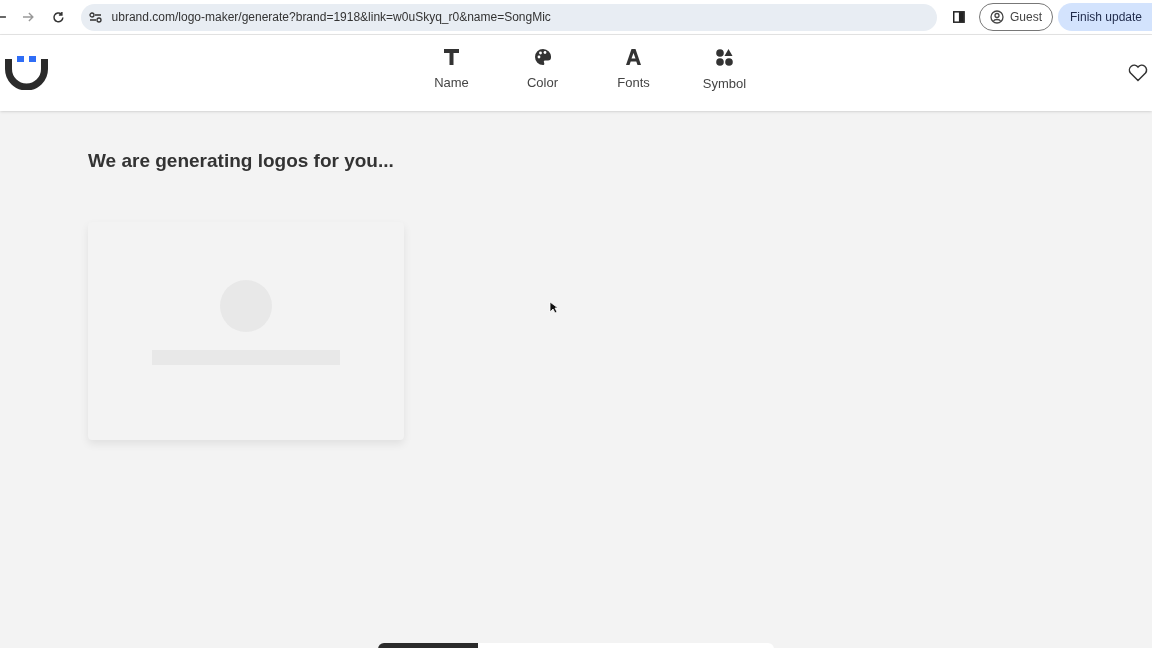  Describe the element at coordinates (724, 57) in the screenshot. I see `shapes-icon` at that location.